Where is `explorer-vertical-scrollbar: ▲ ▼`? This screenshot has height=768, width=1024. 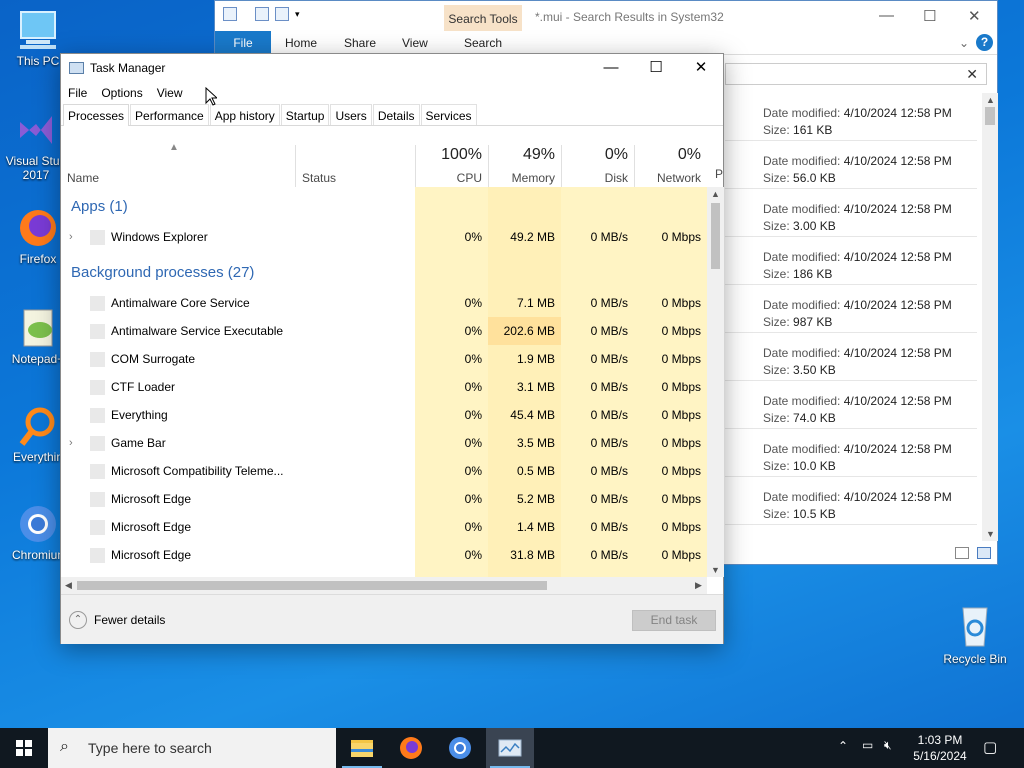 explorer-vertical-scrollbar: ▲ ▼ is located at coordinates (990, 317).